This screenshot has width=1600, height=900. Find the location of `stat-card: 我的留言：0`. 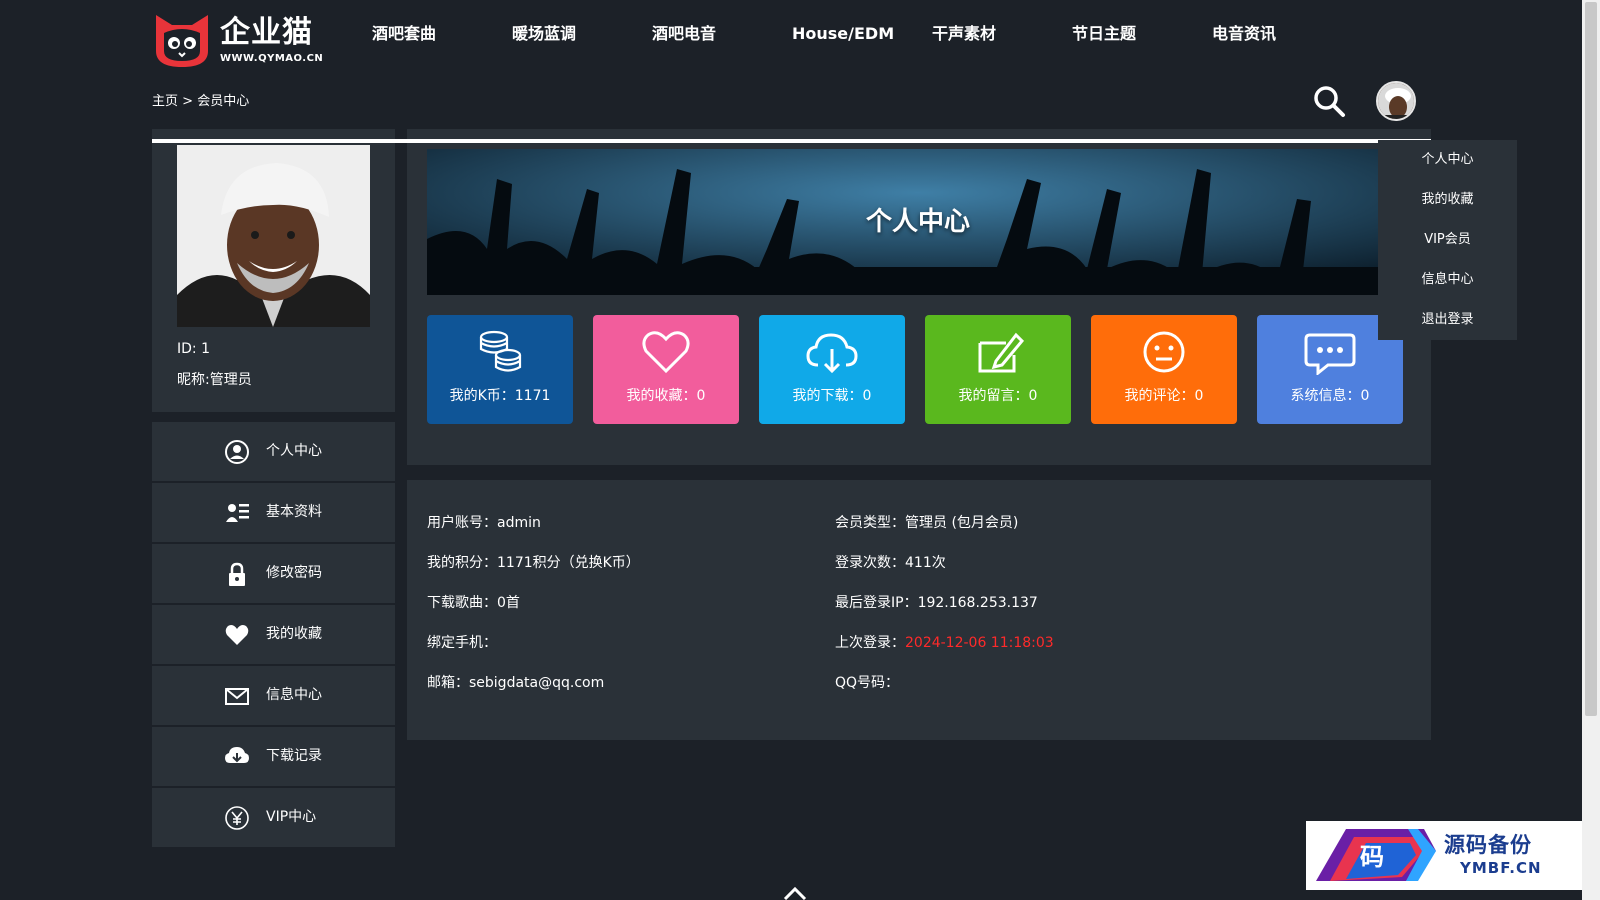

stat-card: 我的留言：0 is located at coordinates (998, 369).